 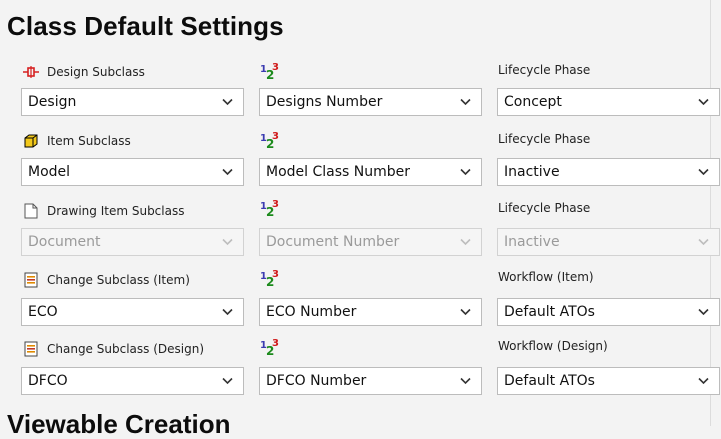 I want to click on document-number-select: Document Number, so click(x=370, y=242).